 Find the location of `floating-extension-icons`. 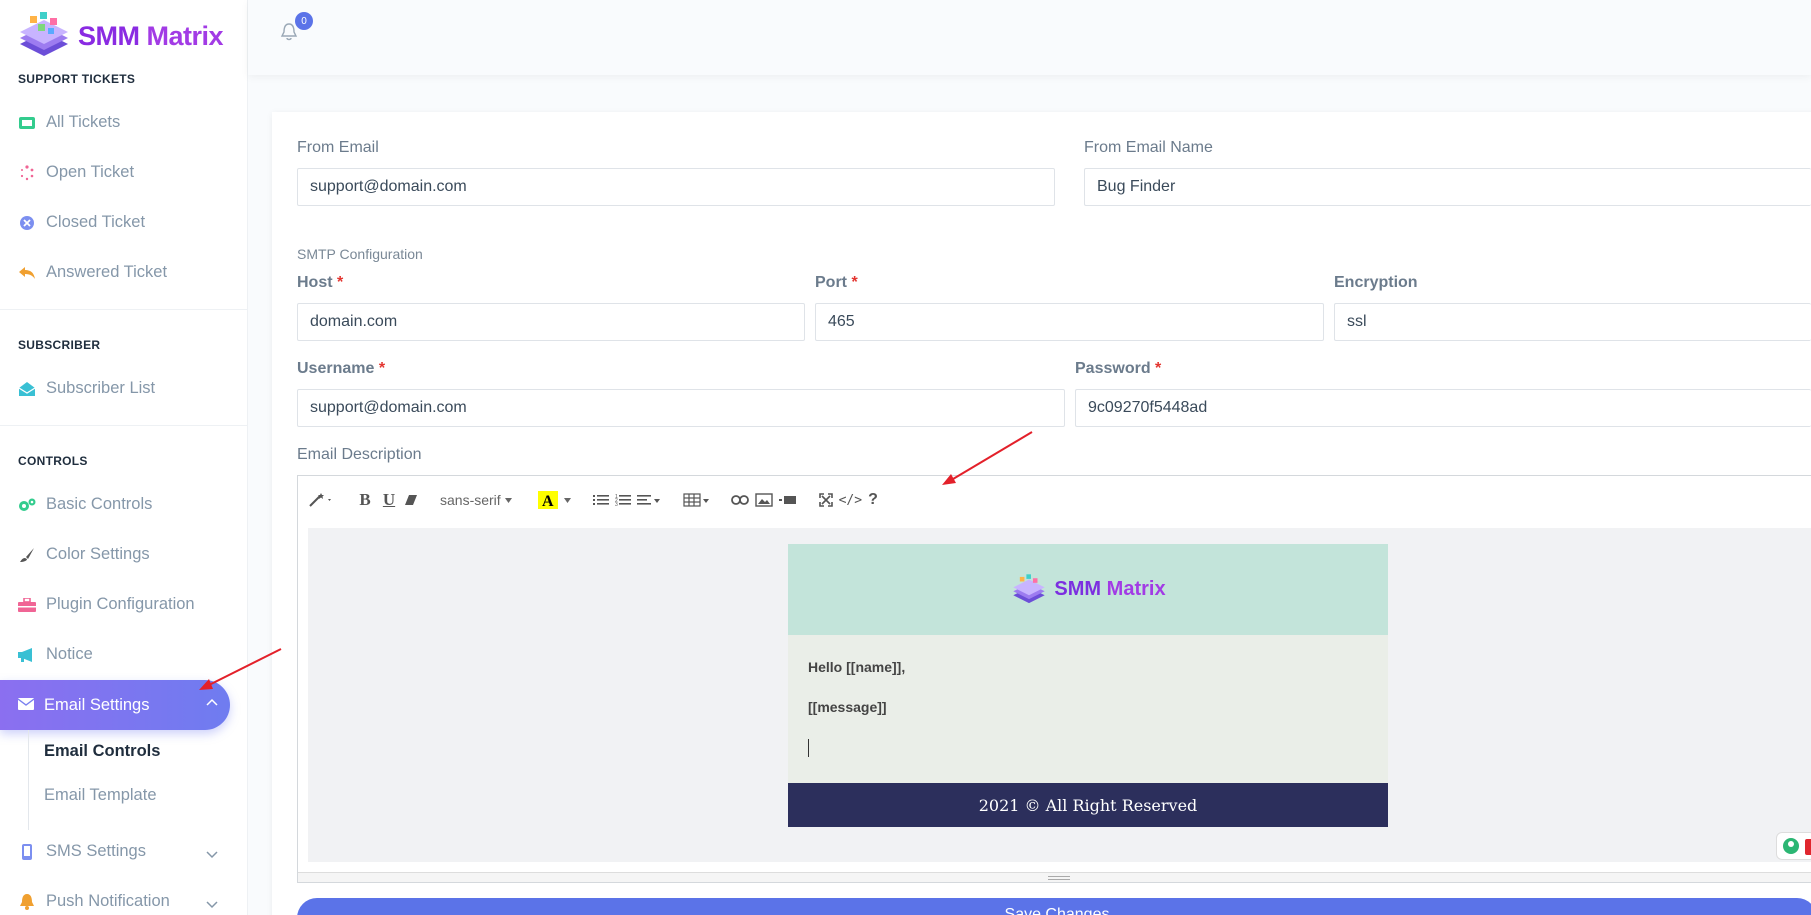

floating-extension-icons is located at coordinates (1793, 846).